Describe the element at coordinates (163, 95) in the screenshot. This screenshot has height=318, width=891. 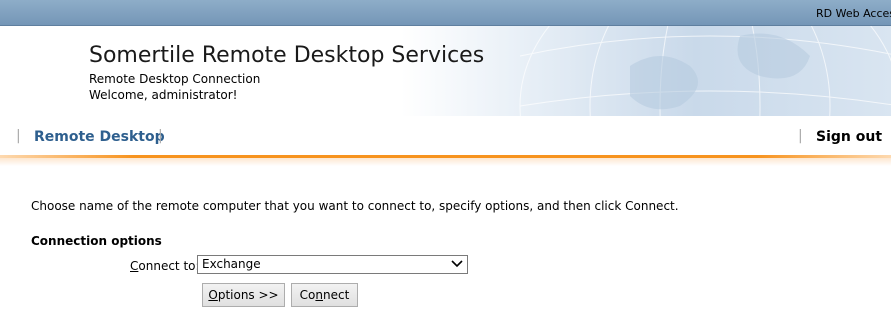
I see `welcome-message: Welcome, administrator!` at that location.